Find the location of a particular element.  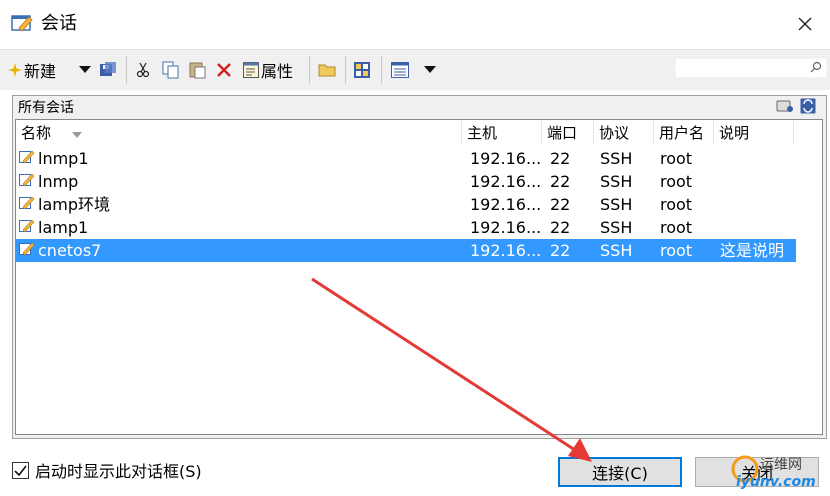

view-dropdown-button is located at coordinates (430, 70).